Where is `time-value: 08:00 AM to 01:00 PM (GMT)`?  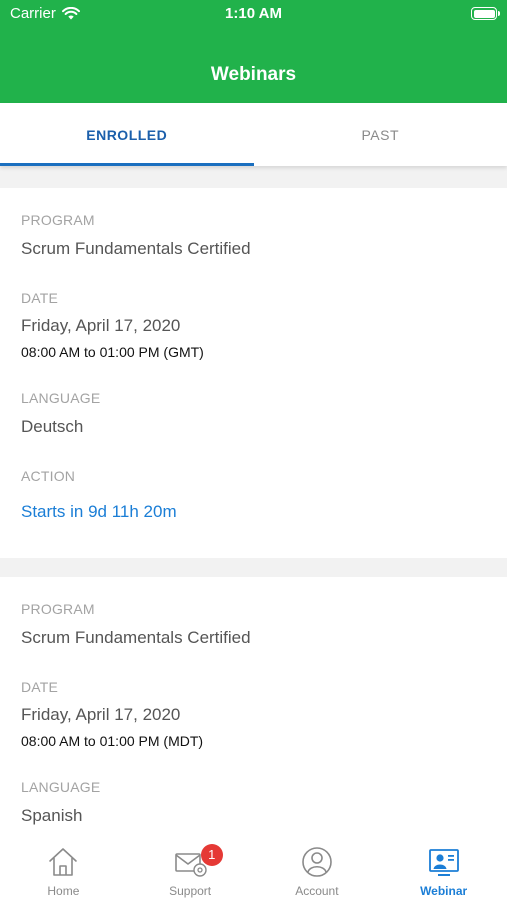
time-value: 08:00 AM to 01:00 PM (GMT) is located at coordinates (112, 352).